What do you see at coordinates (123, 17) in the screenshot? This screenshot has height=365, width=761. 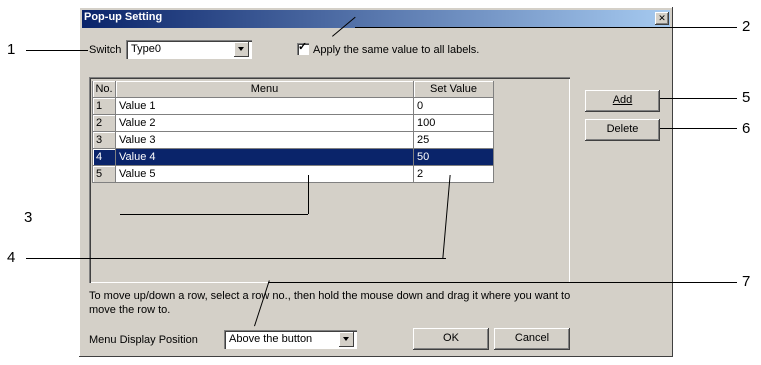 I see `window-title: Pop-up Setting` at bounding box center [123, 17].